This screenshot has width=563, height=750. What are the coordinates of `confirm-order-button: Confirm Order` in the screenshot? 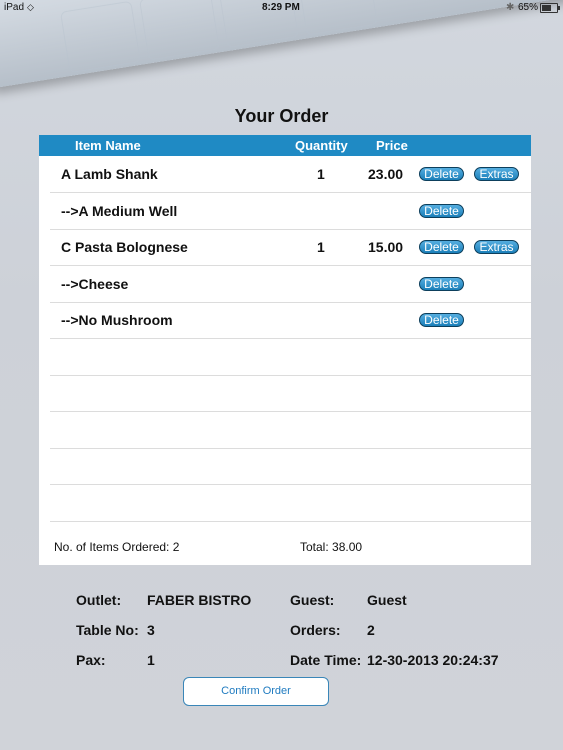 It's located at (256, 691).